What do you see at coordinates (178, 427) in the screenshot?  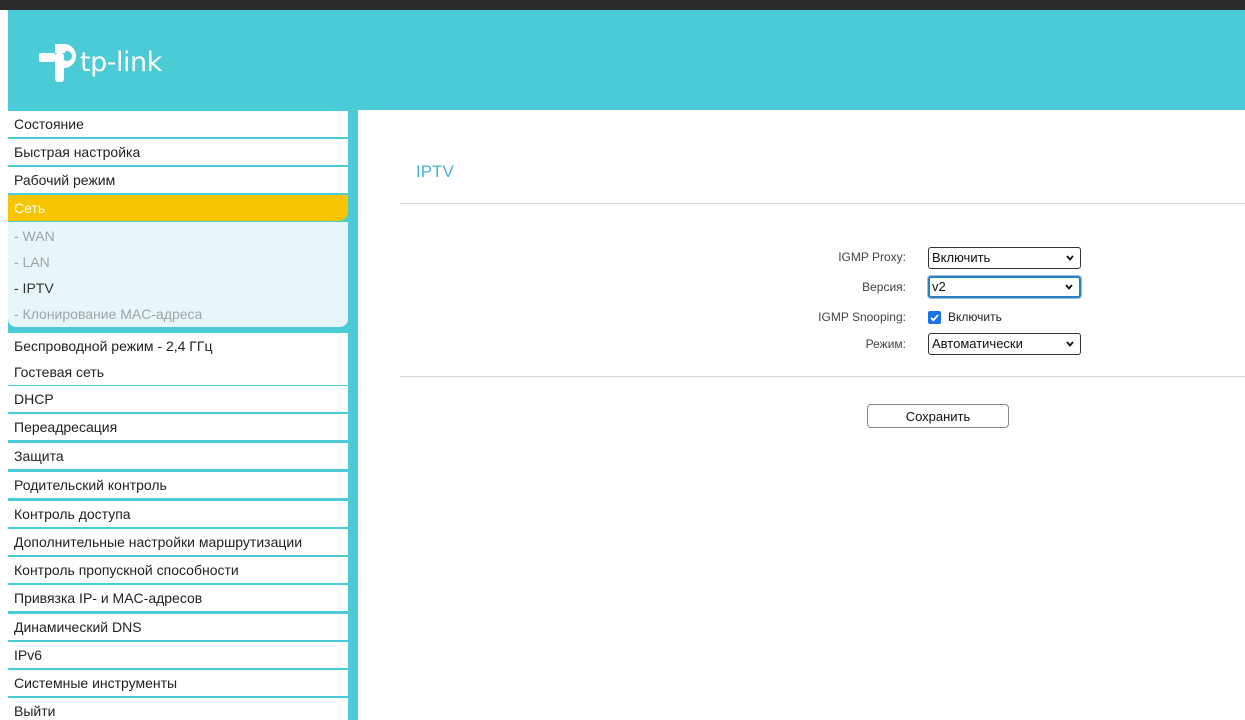 I see `menu-item-forwarding: Переадресация` at bounding box center [178, 427].